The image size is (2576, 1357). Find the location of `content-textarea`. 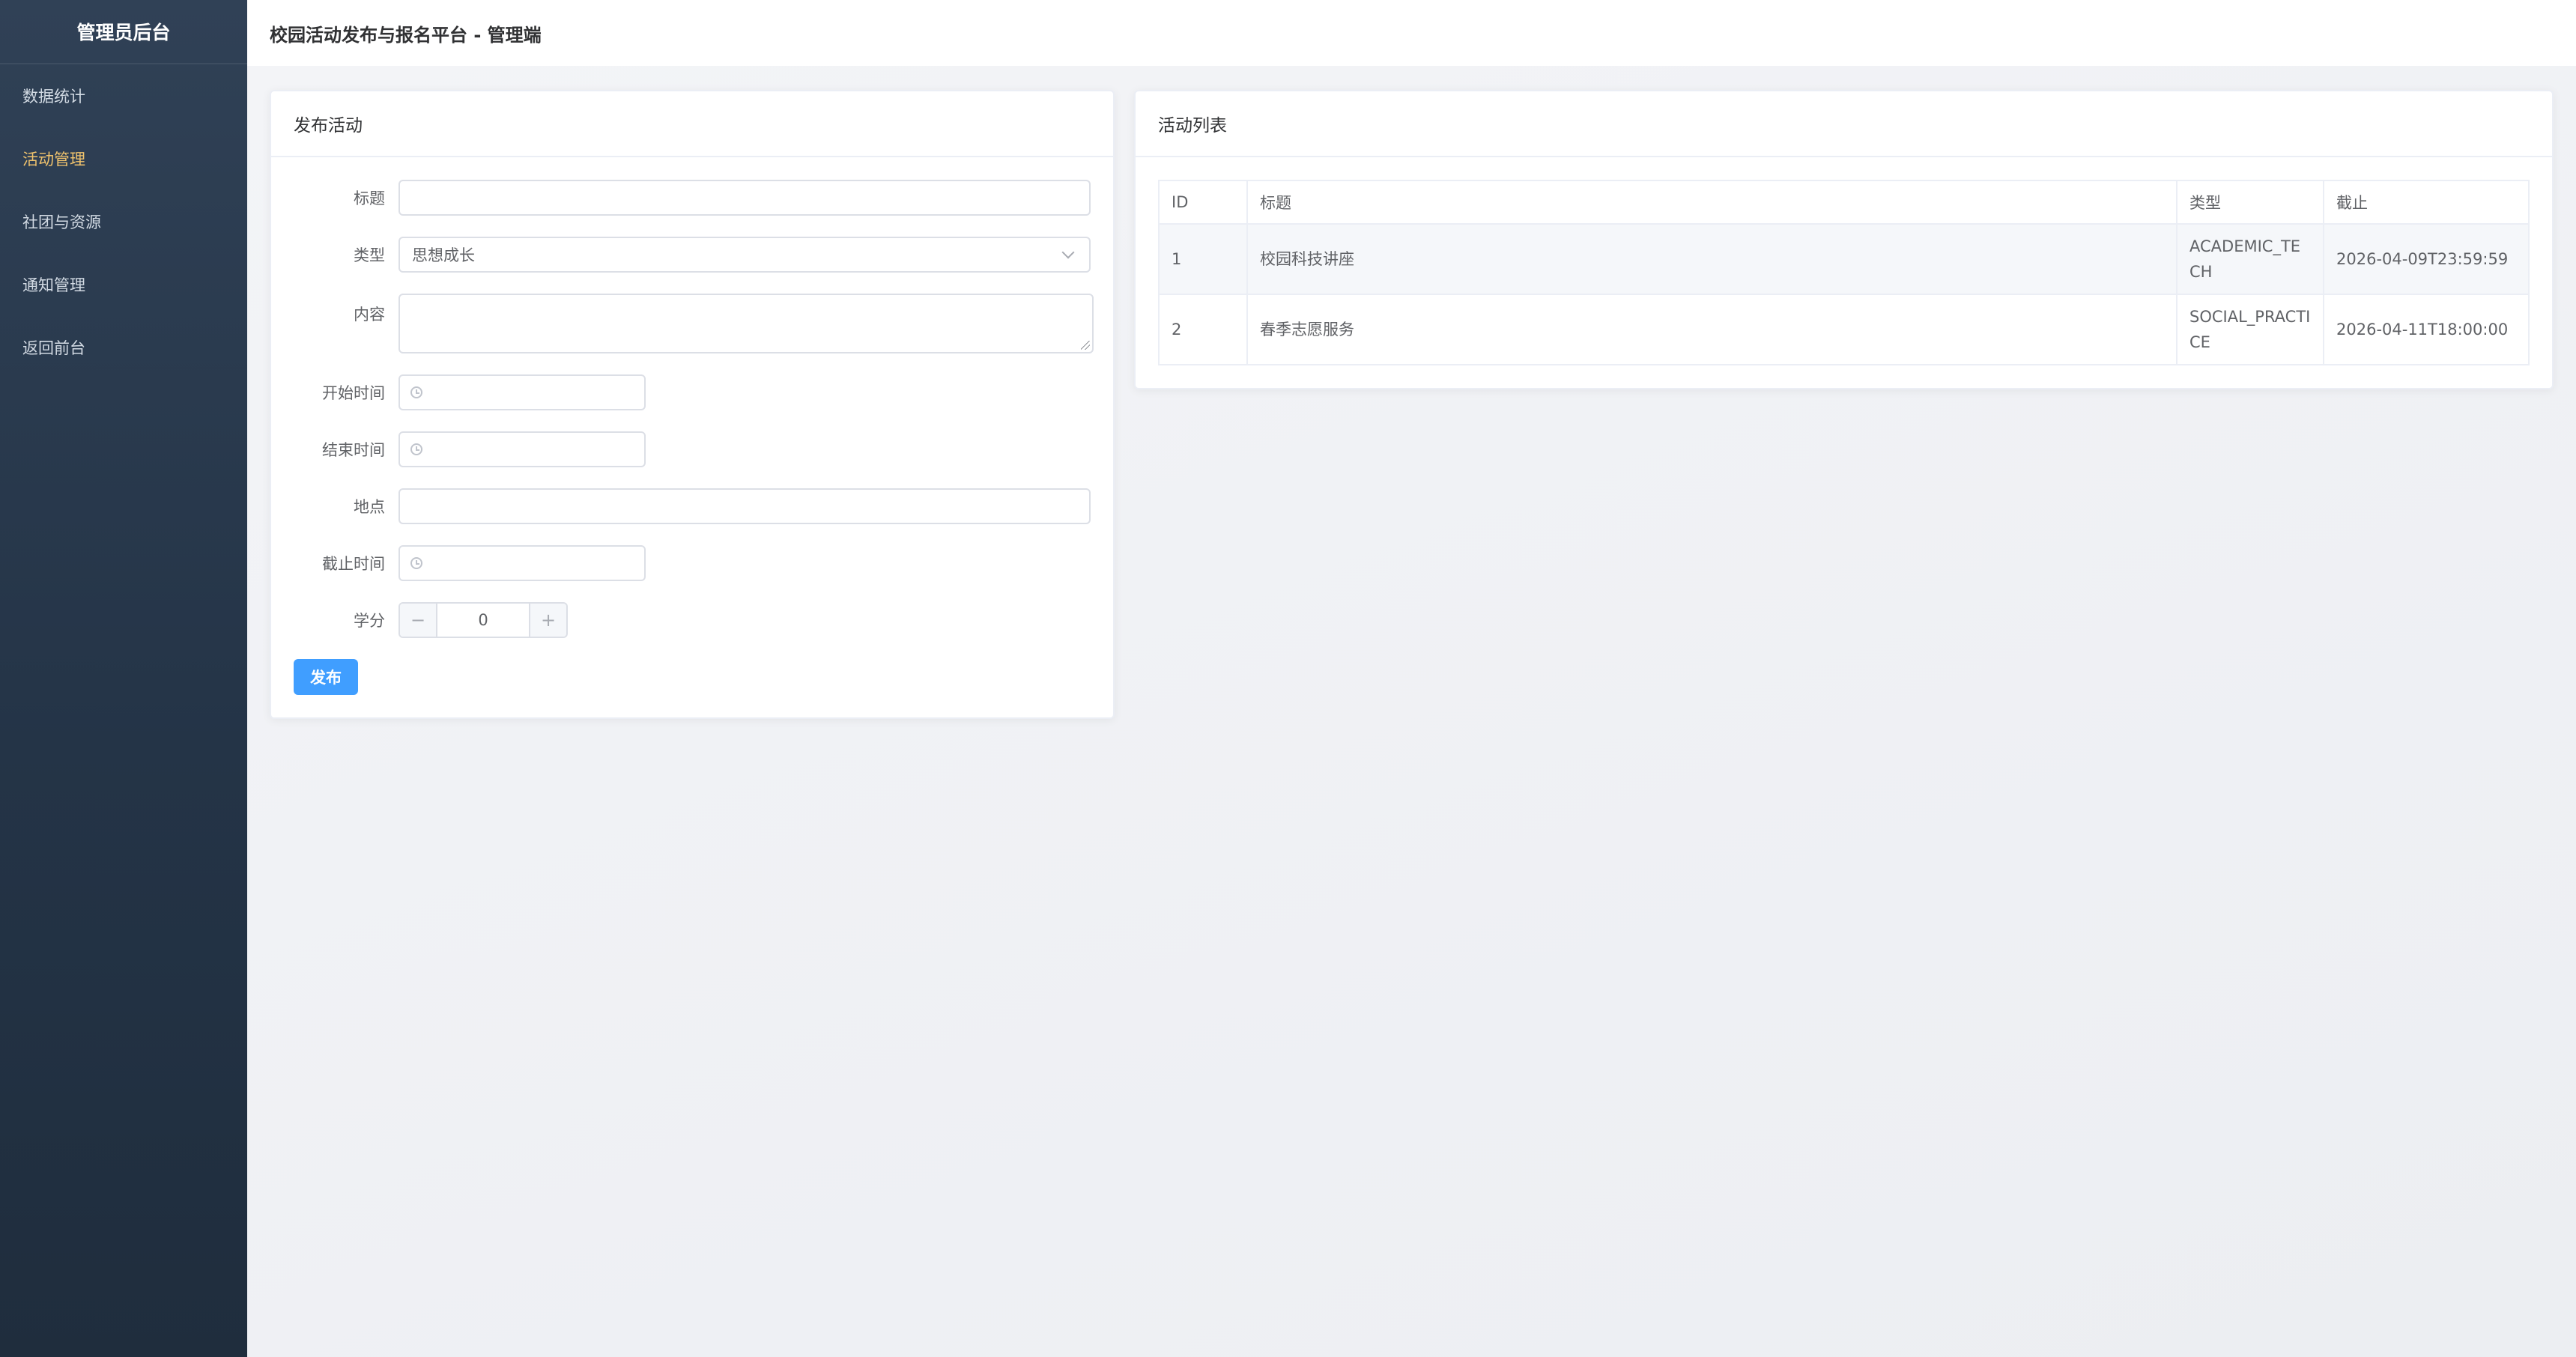

content-textarea is located at coordinates (746, 323).